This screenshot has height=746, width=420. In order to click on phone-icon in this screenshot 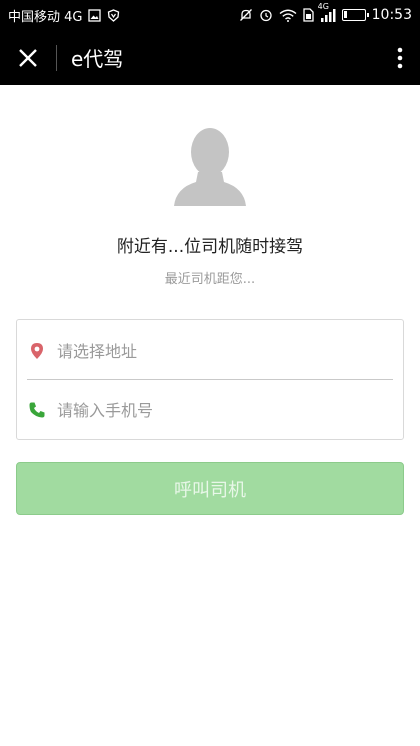, I will do `click(37, 410)`.